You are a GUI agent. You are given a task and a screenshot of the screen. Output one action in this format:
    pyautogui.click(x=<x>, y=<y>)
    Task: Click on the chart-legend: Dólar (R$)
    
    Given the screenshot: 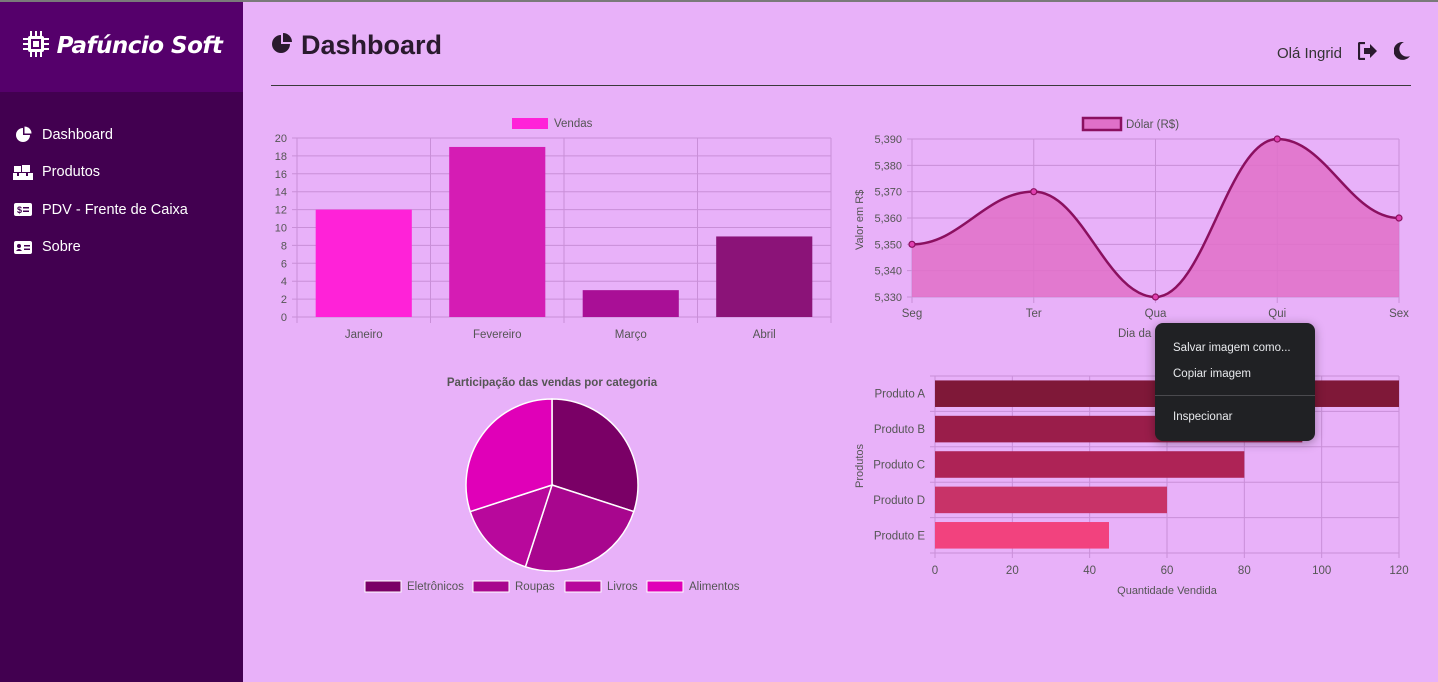 What is the action you would take?
    pyautogui.click(x=1130, y=124)
    